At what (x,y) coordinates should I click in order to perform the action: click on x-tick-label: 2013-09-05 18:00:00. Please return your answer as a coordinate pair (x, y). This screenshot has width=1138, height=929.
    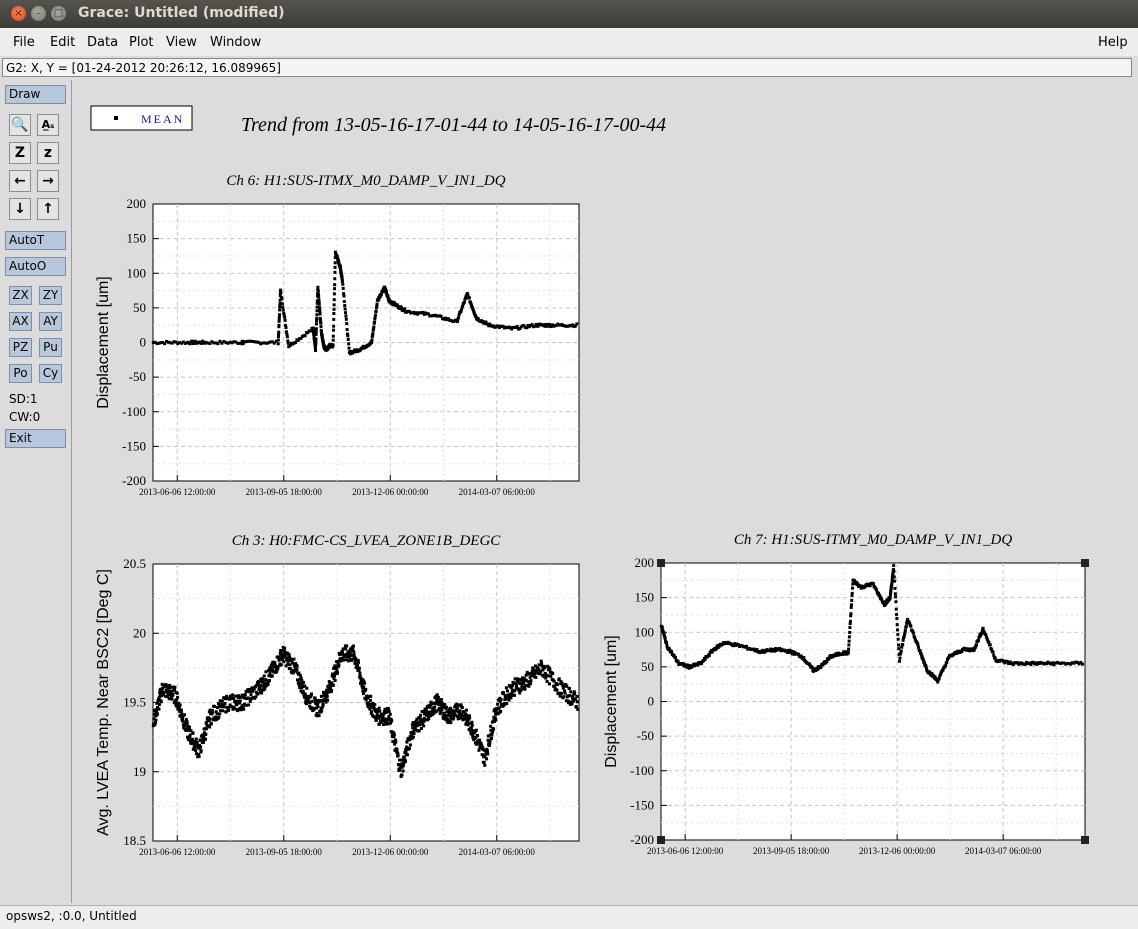
    Looking at the image, I should click on (791, 851).